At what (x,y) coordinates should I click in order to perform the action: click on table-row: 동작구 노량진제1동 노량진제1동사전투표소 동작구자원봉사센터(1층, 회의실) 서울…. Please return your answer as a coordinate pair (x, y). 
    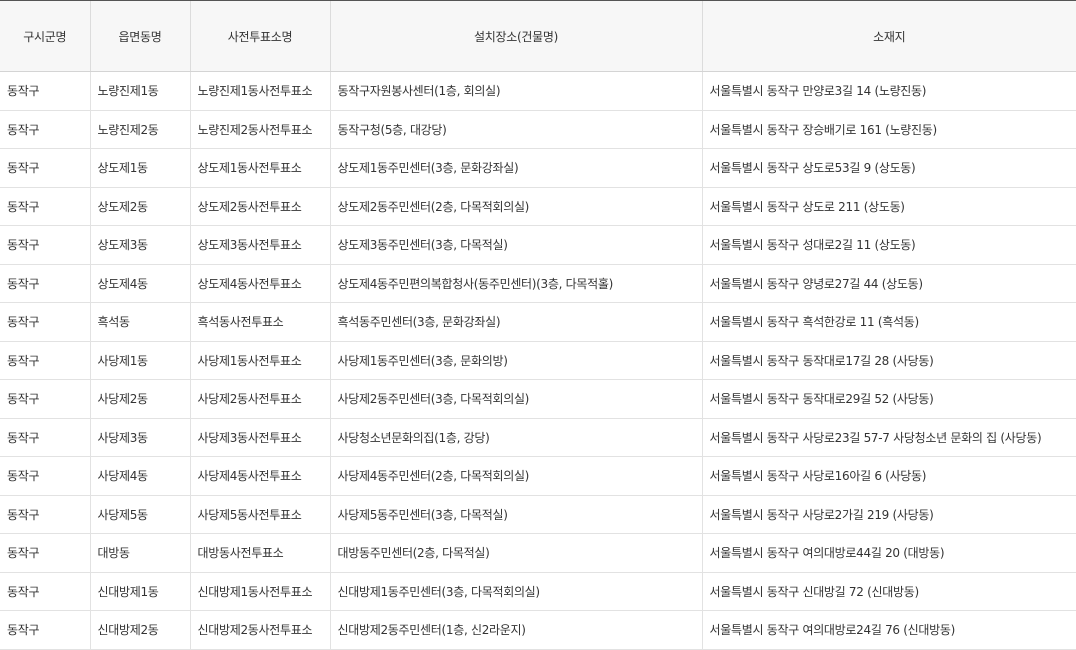
    Looking at the image, I should click on (538, 91).